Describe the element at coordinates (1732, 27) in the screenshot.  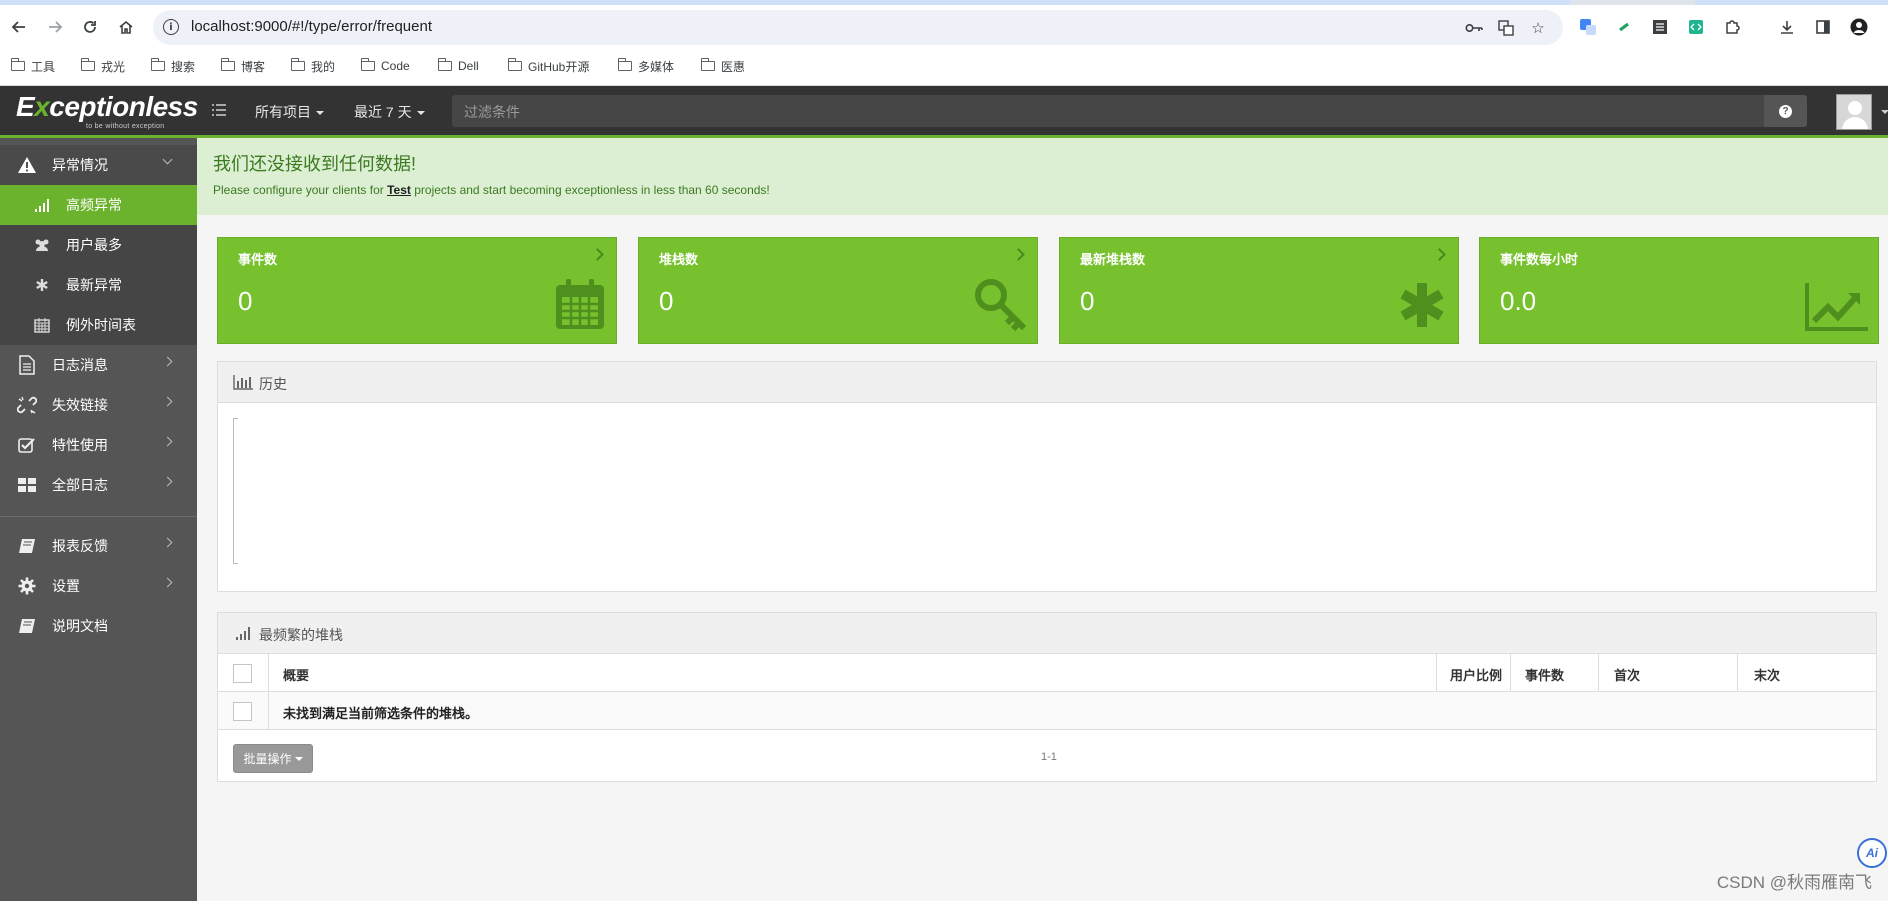
I see `extensions-puzzle-icon` at that location.